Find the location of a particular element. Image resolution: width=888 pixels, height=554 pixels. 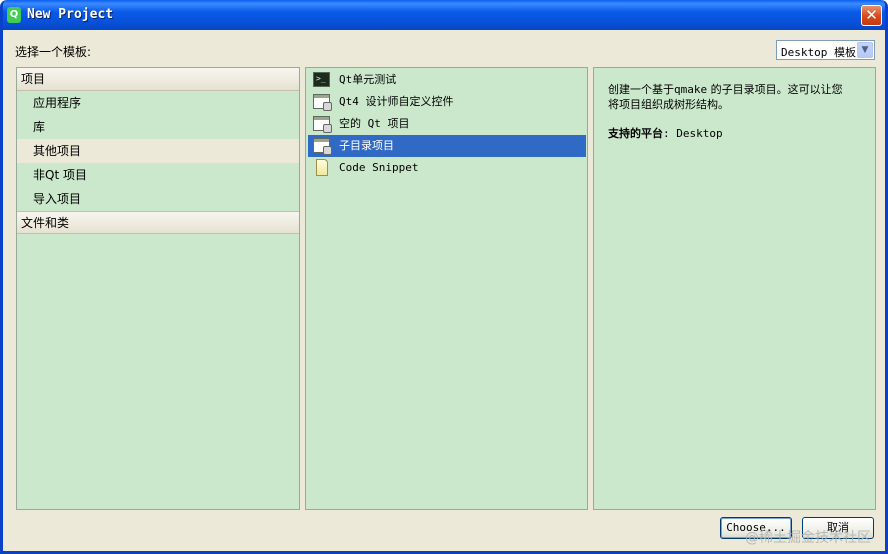

terminal-icon is located at coordinates (321, 79).